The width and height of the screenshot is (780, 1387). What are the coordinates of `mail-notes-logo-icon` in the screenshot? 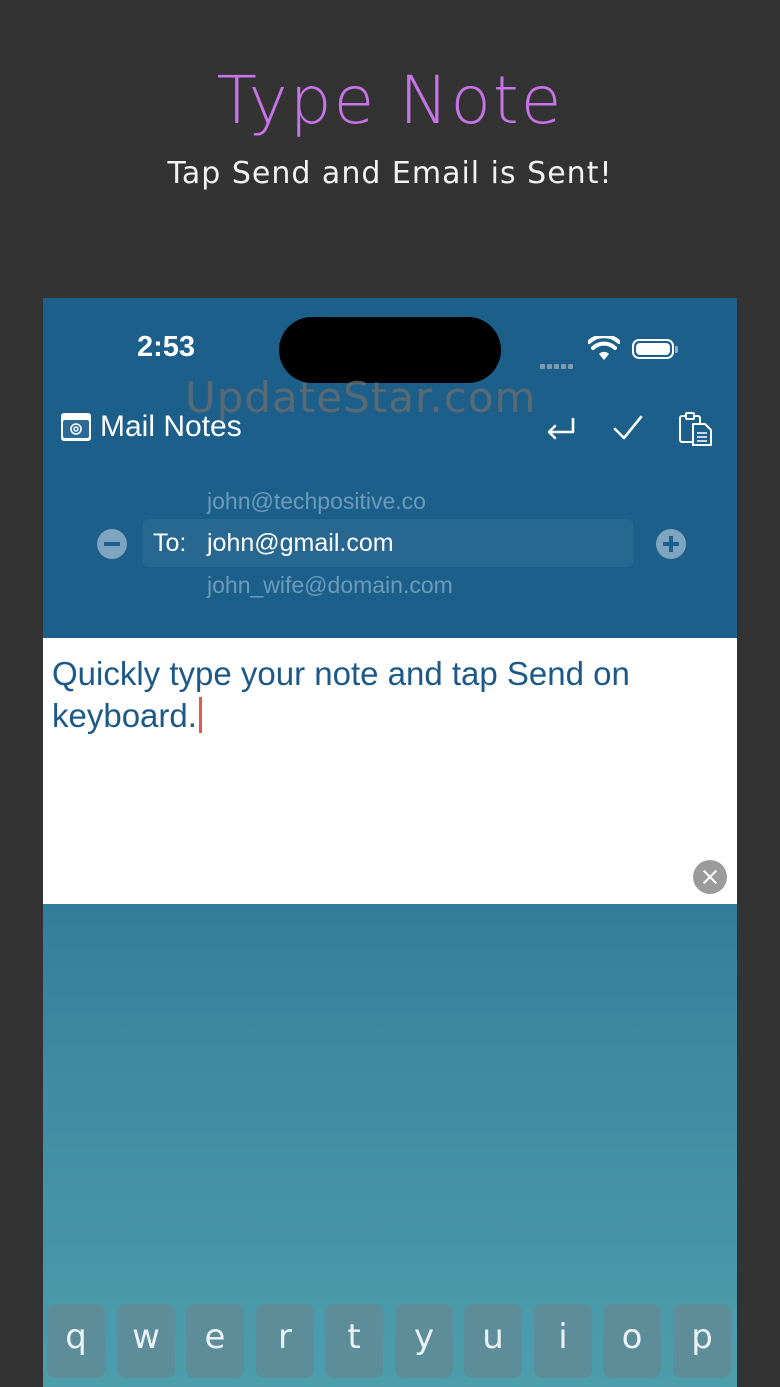 It's located at (76, 427).